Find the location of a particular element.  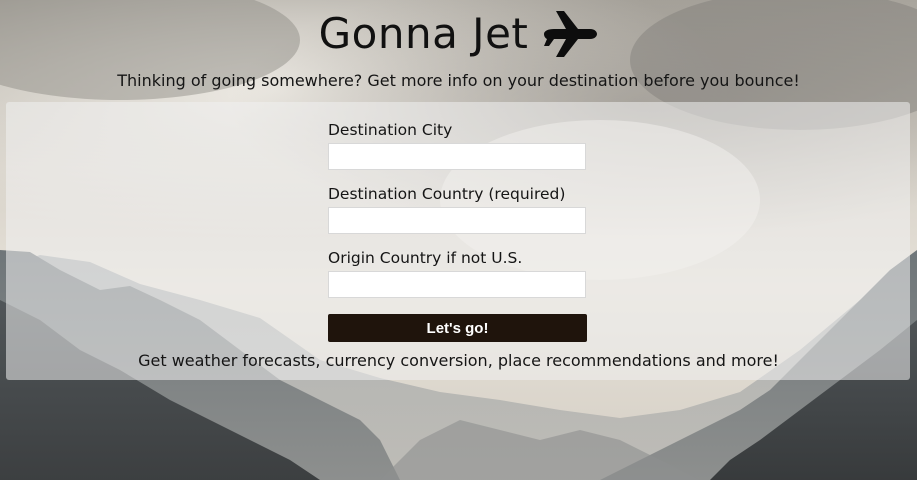

airplane-icon is located at coordinates (570, 34).